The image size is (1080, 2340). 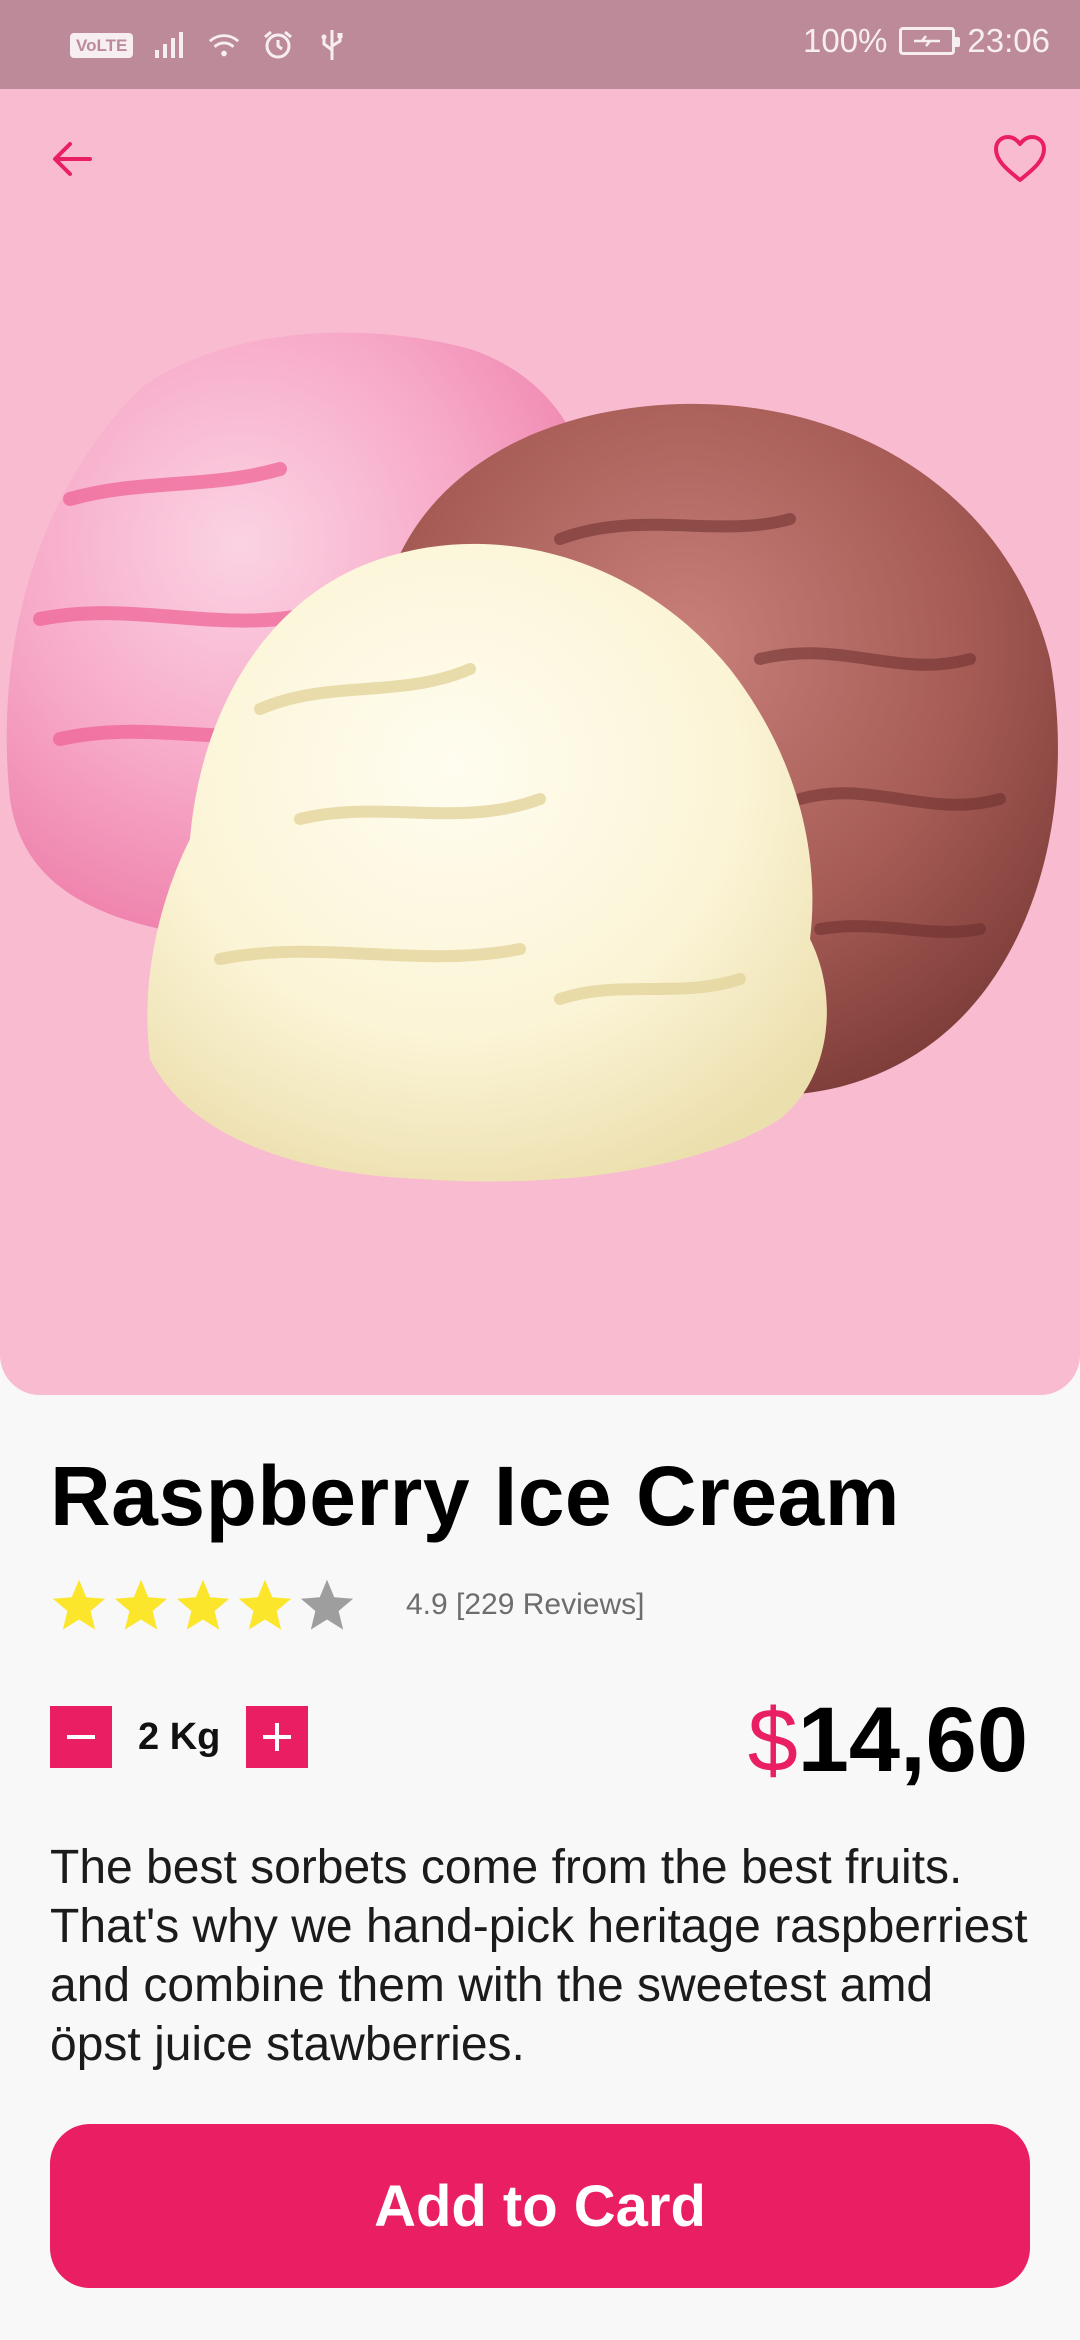 I want to click on star-empty-icon, so click(x=327, y=1604).